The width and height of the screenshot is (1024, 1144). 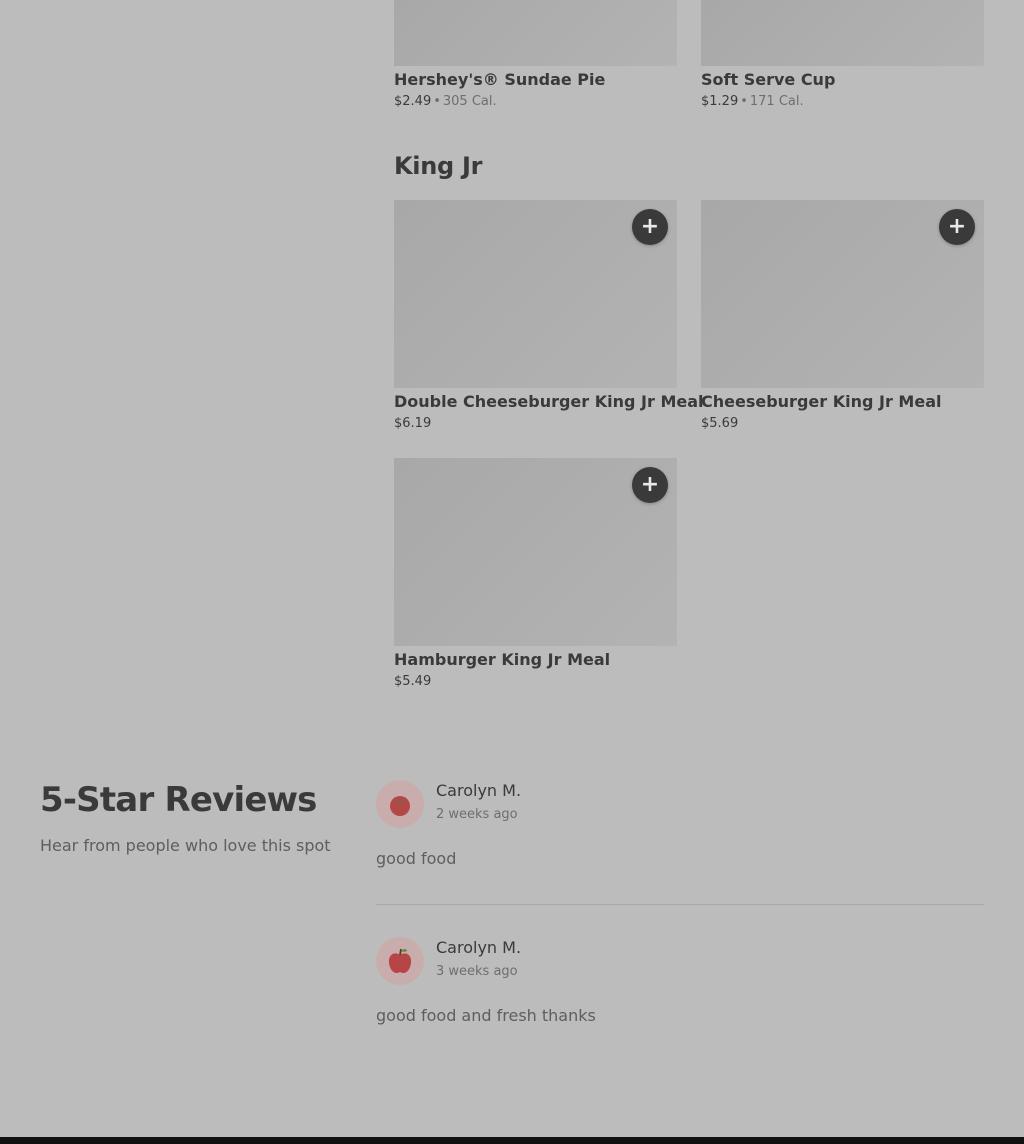 I want to click on menu-item-card: + Hamburger King Jr Meal $5.49, so click(x=535, y=574).